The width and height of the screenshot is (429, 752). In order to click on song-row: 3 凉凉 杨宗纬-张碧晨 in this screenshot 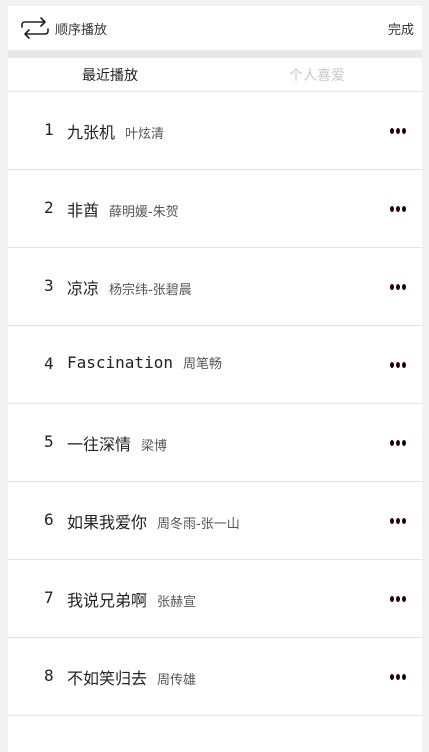, I will do `click(215, 287)`.